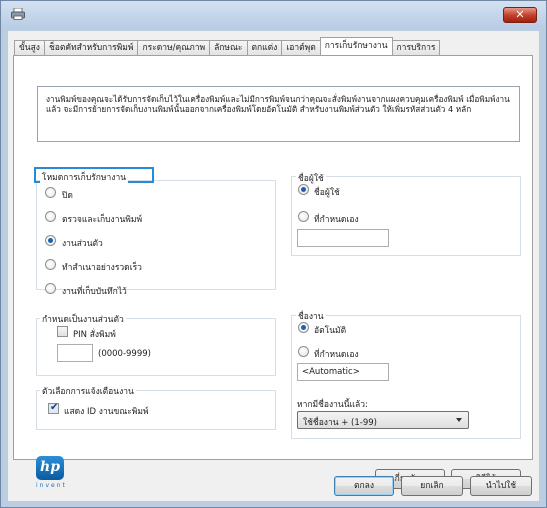  I want to click on radio-user-name, so click(303, 189).